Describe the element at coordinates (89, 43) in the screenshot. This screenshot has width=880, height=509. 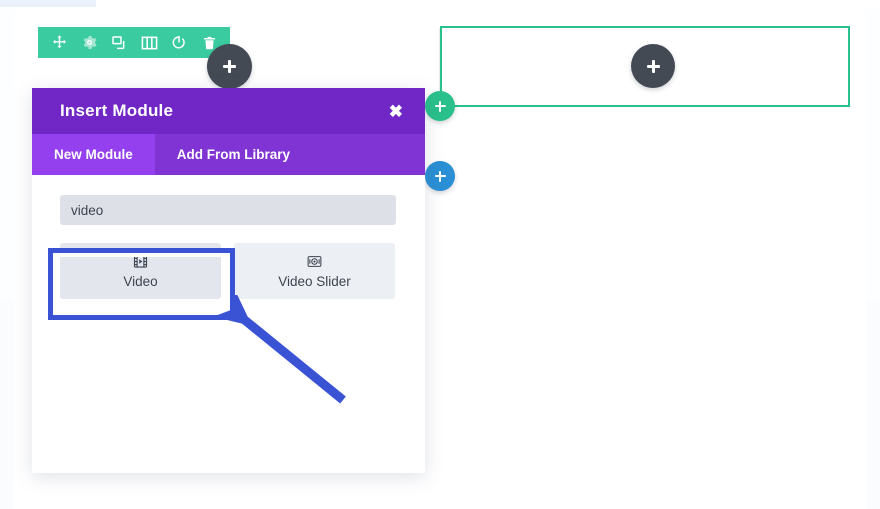
I see `gear-icon` at that location.